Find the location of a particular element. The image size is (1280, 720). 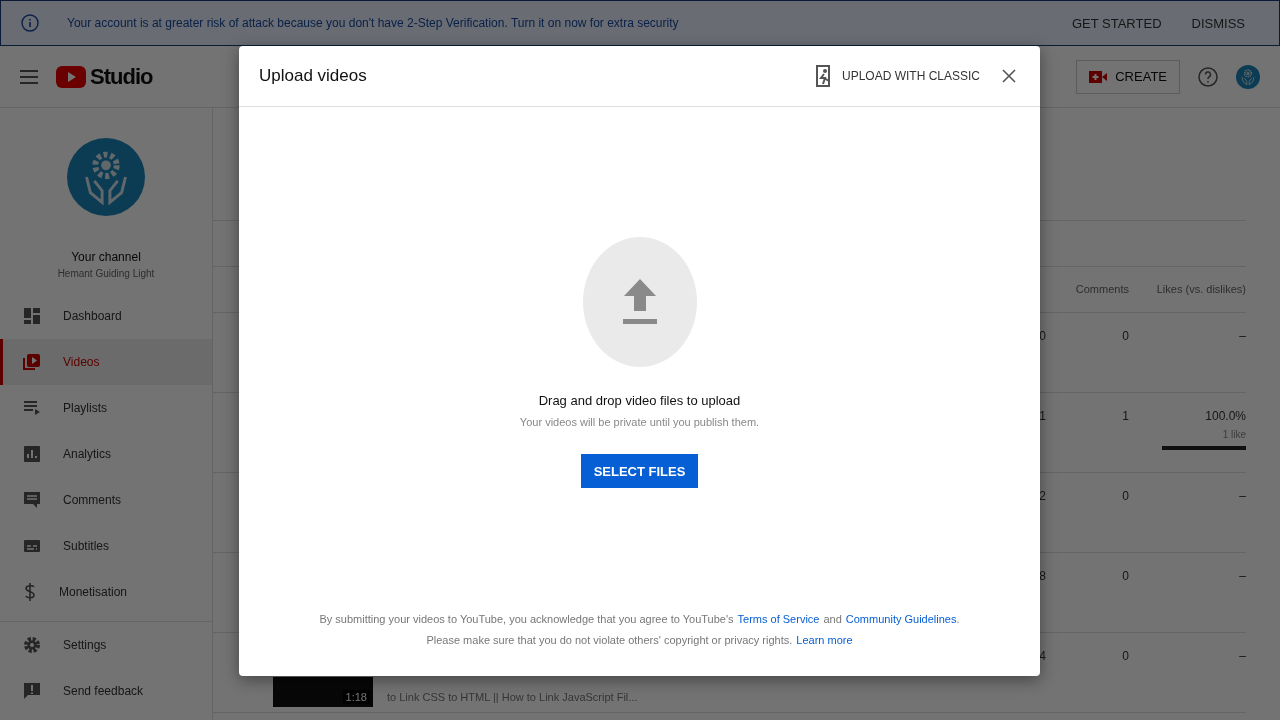

menu-icon is located at coordinates (29, 76).